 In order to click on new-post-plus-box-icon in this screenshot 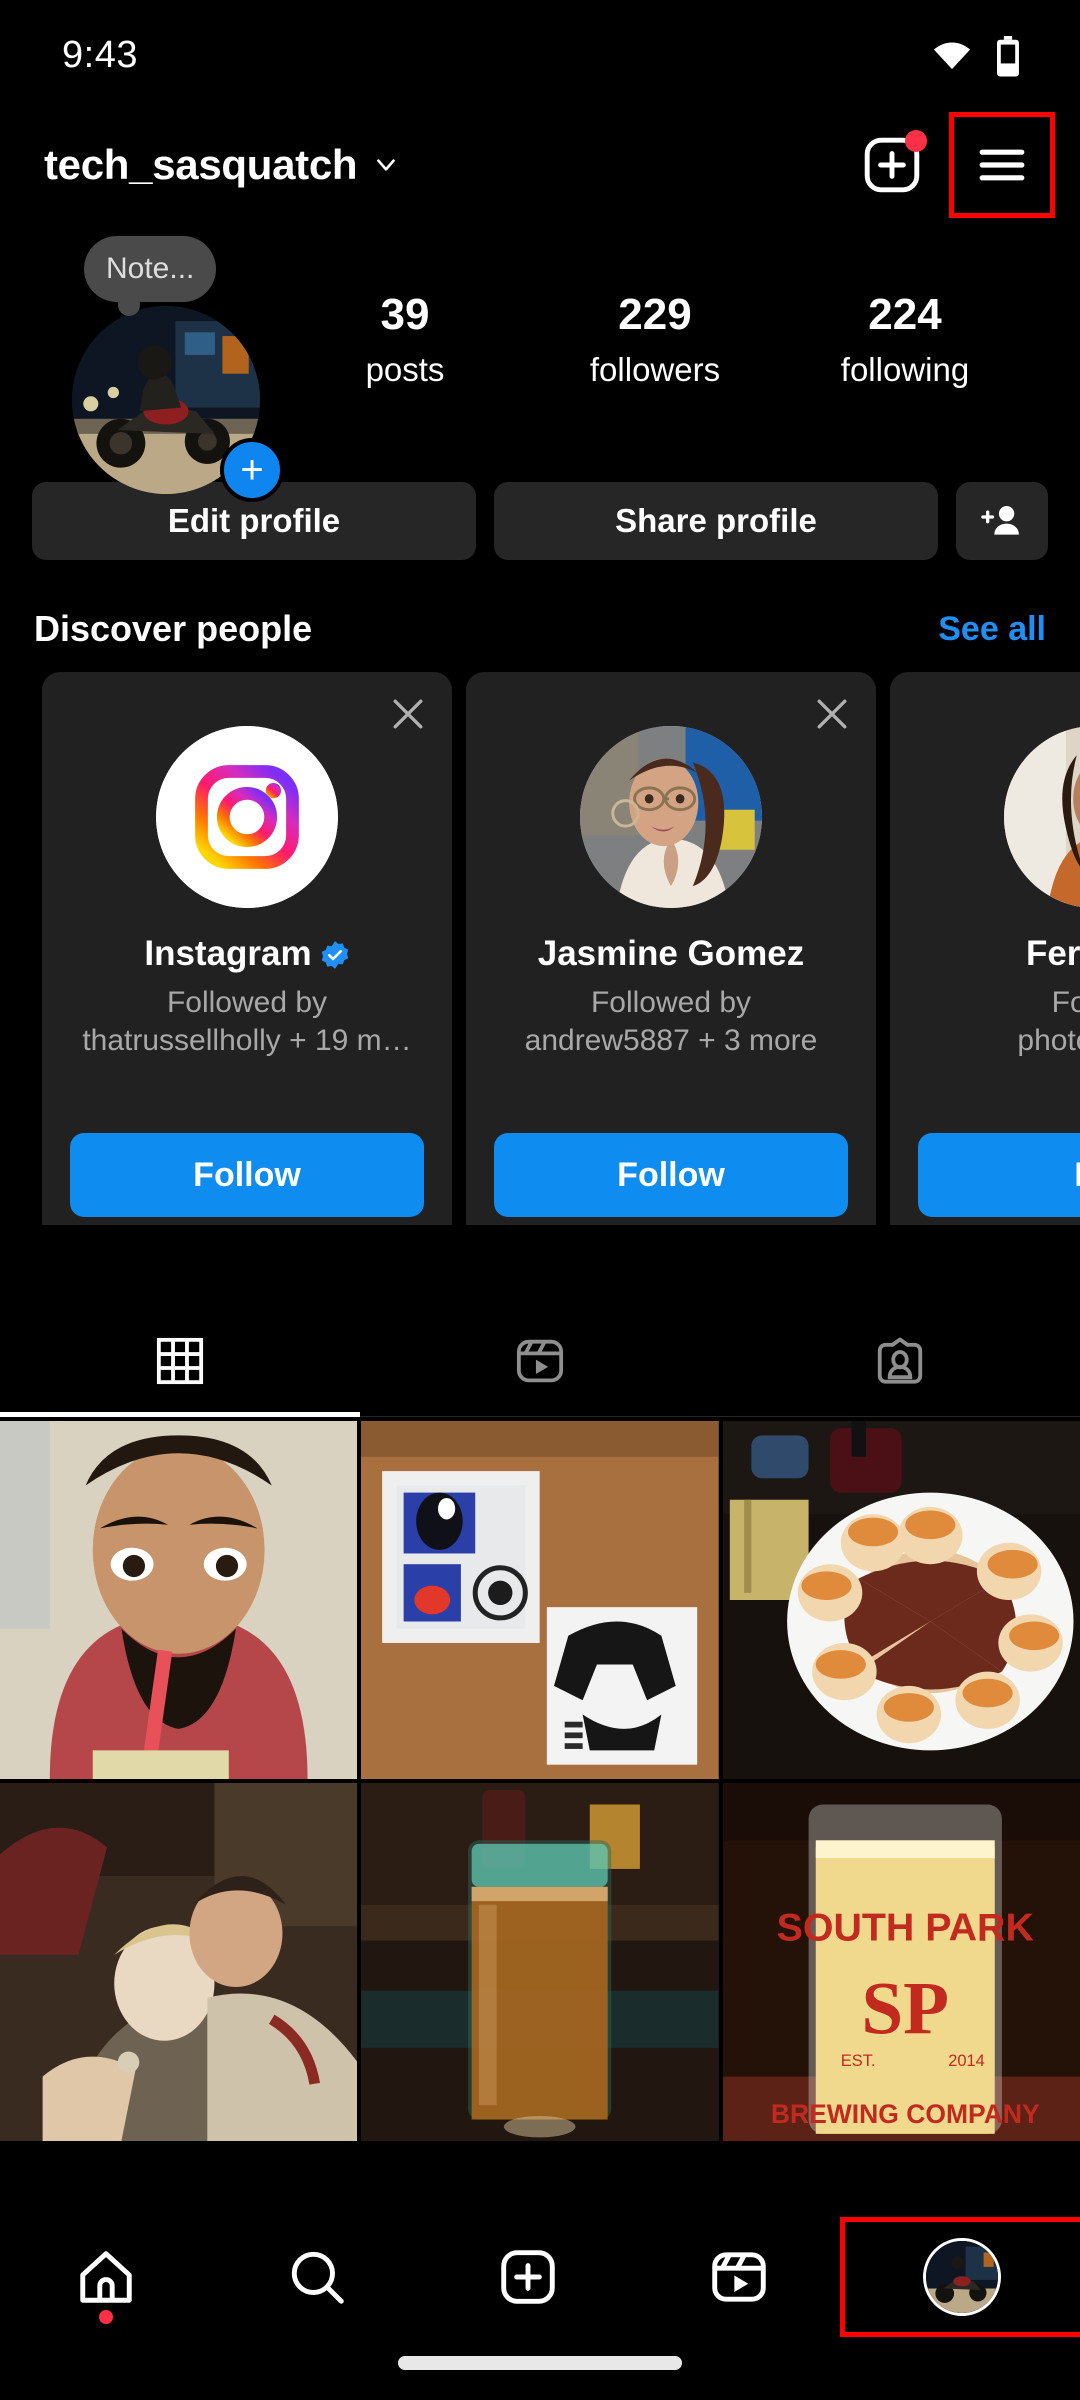, I will do `click(894, 163)`.